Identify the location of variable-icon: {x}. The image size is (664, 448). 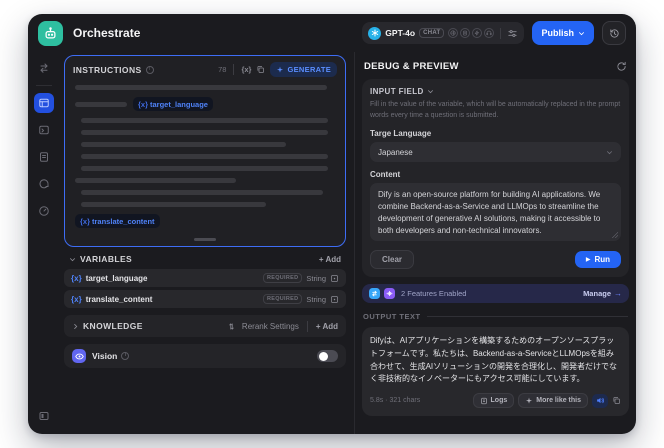
(76, 278).